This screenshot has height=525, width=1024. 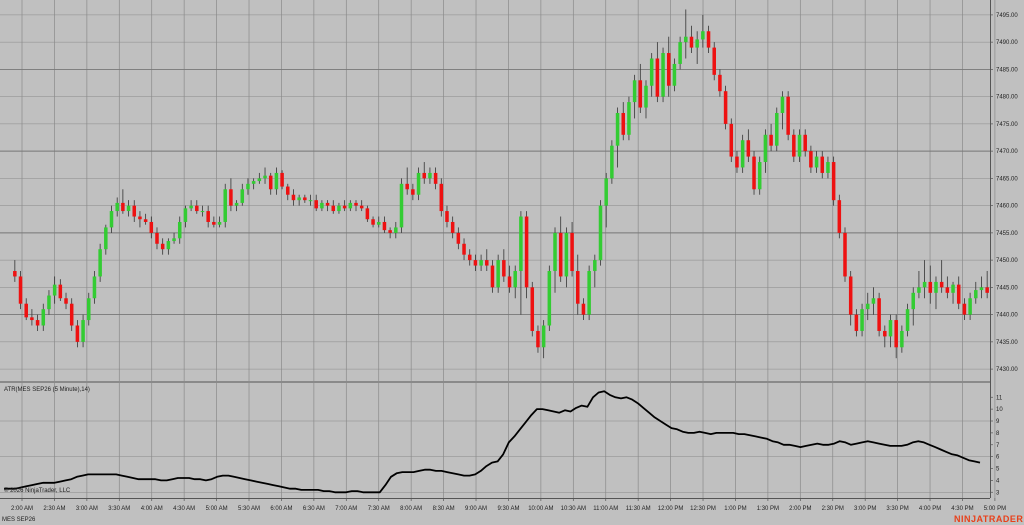 I want to click on atr-tick-label: 9, so click(x=998, y=422).